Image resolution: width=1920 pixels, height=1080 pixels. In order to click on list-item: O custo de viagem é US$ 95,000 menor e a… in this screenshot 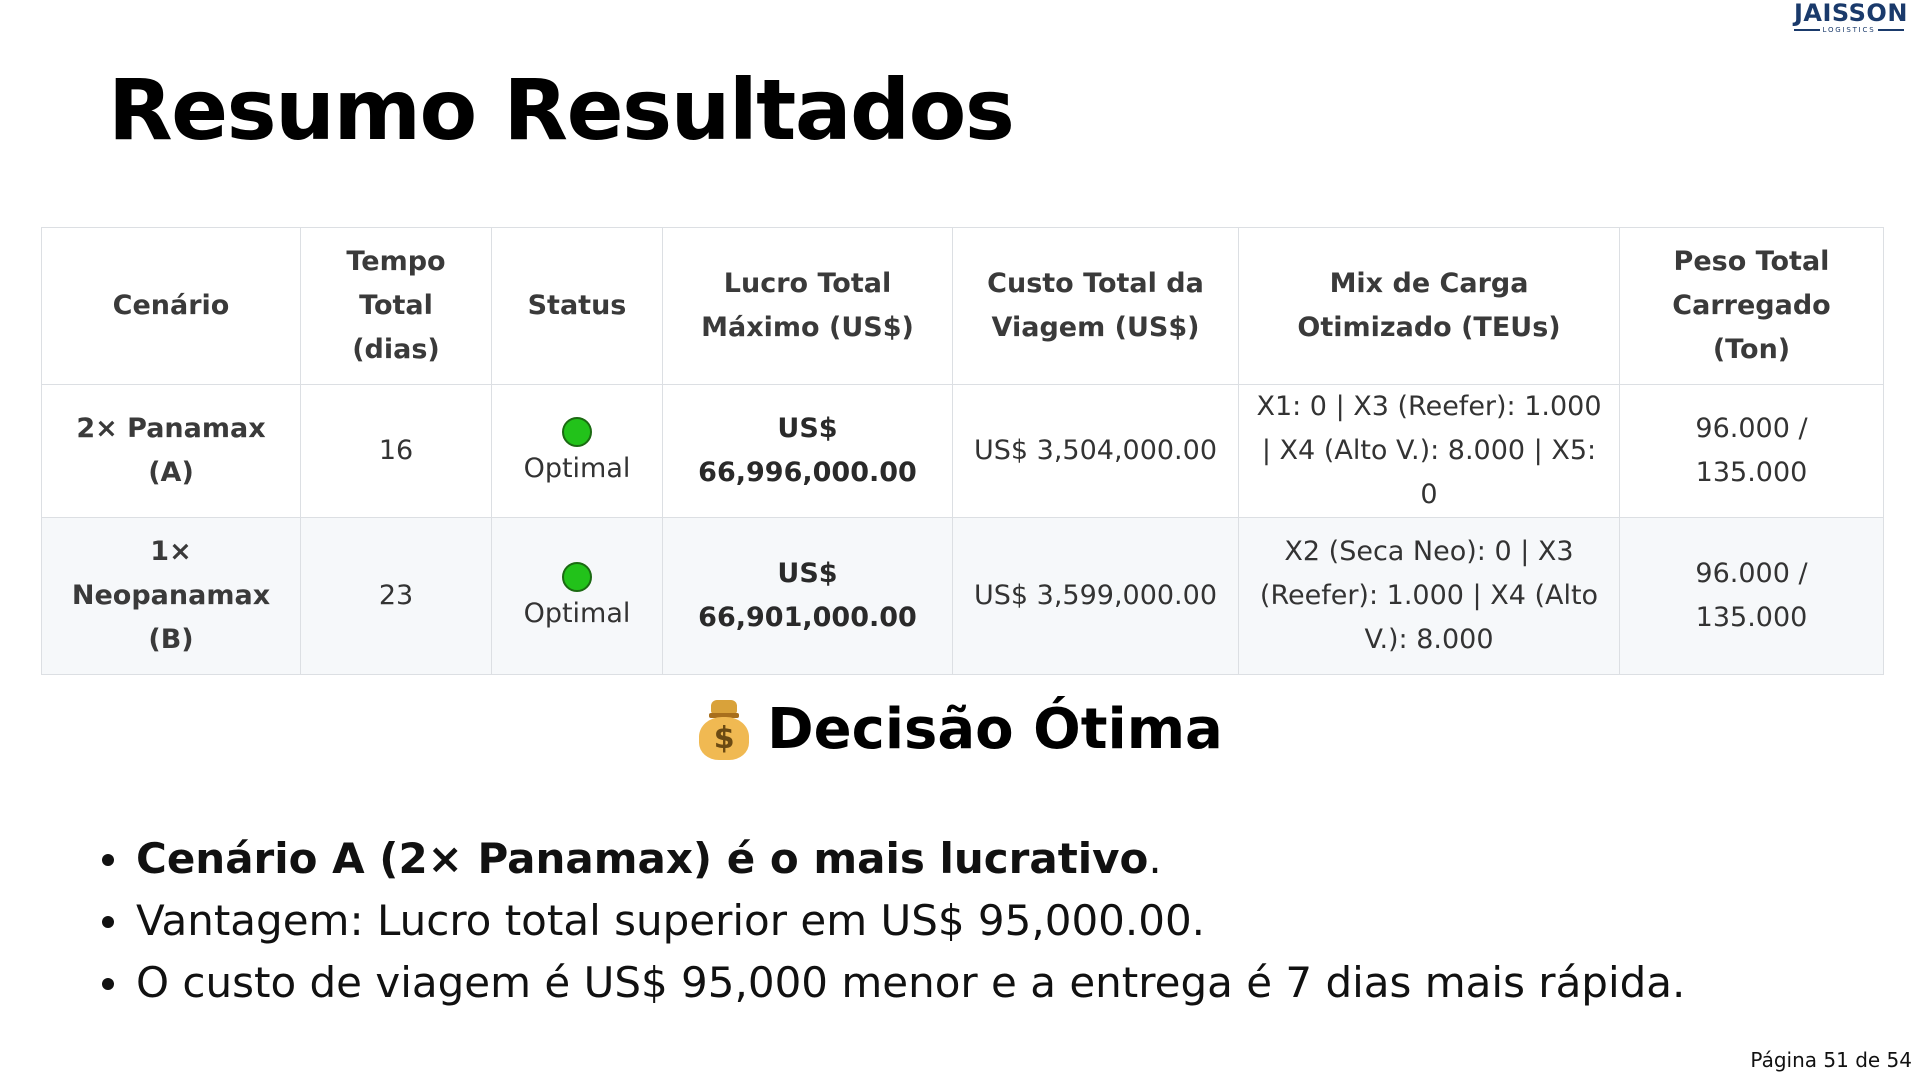, I will do `click(890, 983)`.